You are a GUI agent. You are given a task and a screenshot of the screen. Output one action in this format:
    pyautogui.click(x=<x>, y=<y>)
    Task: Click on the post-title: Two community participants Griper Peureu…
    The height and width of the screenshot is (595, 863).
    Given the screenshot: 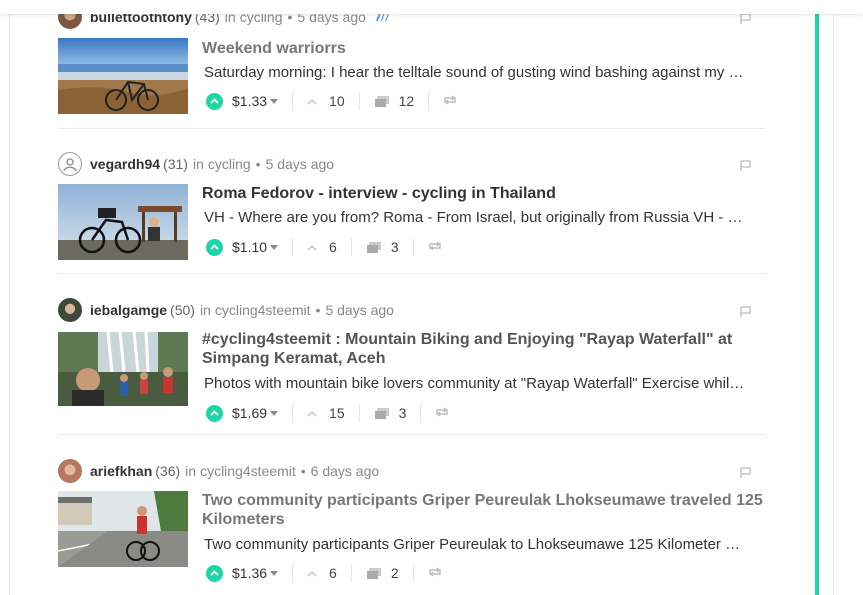 What is the action you would take?
    pyautogui.click(x=485, y=510)
    